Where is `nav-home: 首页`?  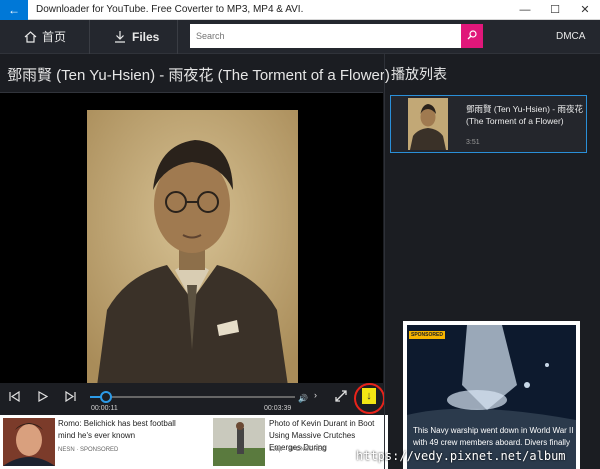
nav-home: 首页 is located at coordinates (45, 37).